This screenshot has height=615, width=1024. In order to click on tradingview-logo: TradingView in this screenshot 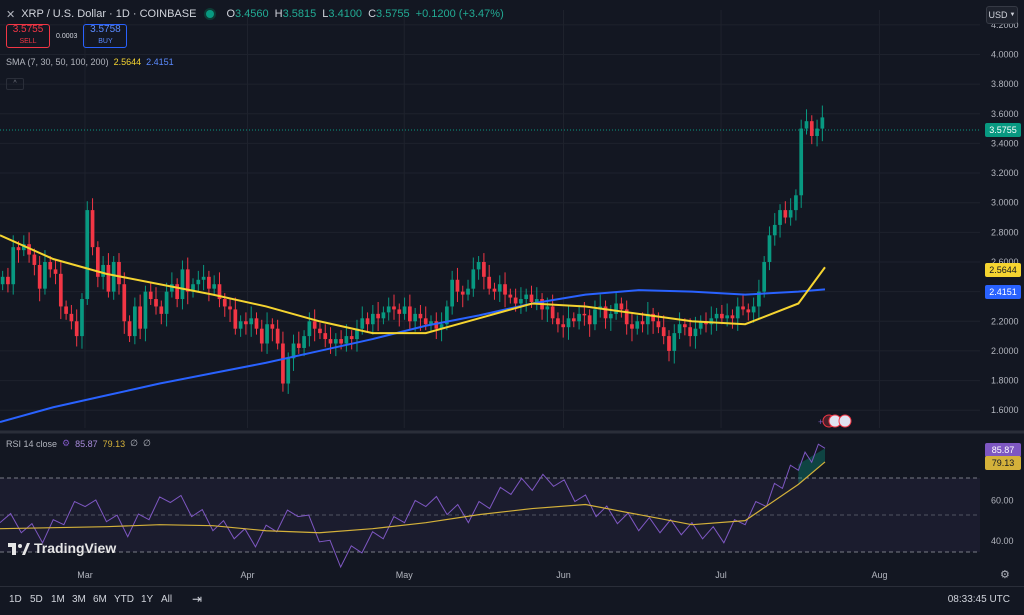, I will do `click(62, 548)`.